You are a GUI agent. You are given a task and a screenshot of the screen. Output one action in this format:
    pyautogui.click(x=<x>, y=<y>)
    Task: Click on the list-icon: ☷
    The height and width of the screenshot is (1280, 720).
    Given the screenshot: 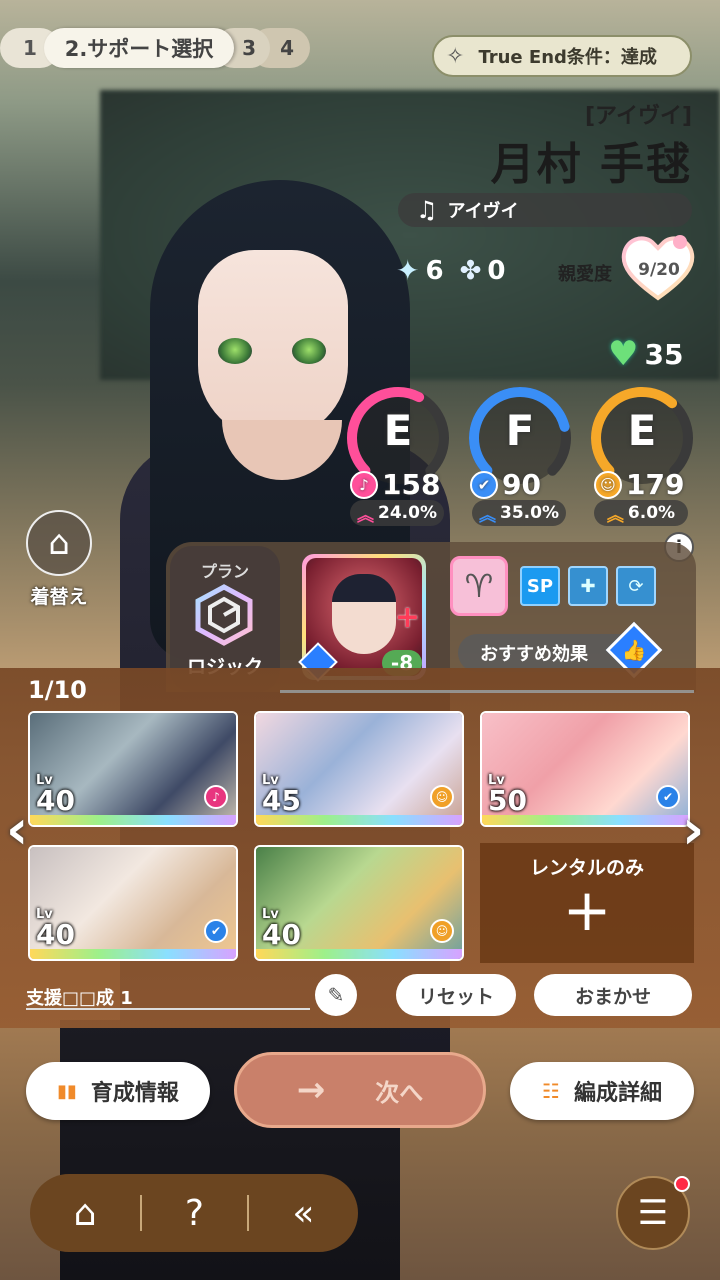 What is the action you would take?
    pyautogui.click(x=551, y=1091)
    